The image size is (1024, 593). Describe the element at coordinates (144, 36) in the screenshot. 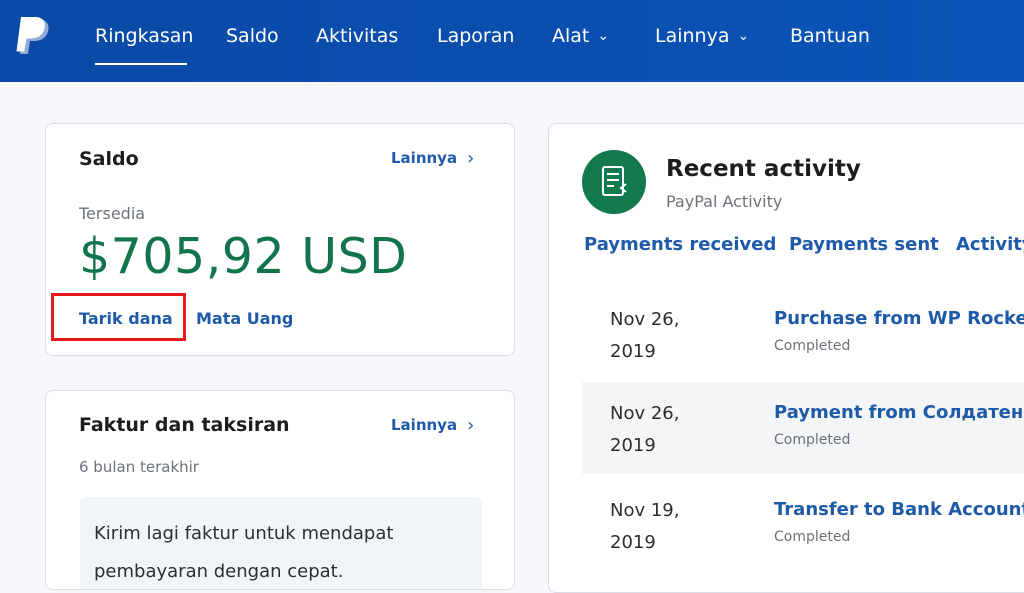

I see `nav-ringkasan: Ringkasan` at that location.